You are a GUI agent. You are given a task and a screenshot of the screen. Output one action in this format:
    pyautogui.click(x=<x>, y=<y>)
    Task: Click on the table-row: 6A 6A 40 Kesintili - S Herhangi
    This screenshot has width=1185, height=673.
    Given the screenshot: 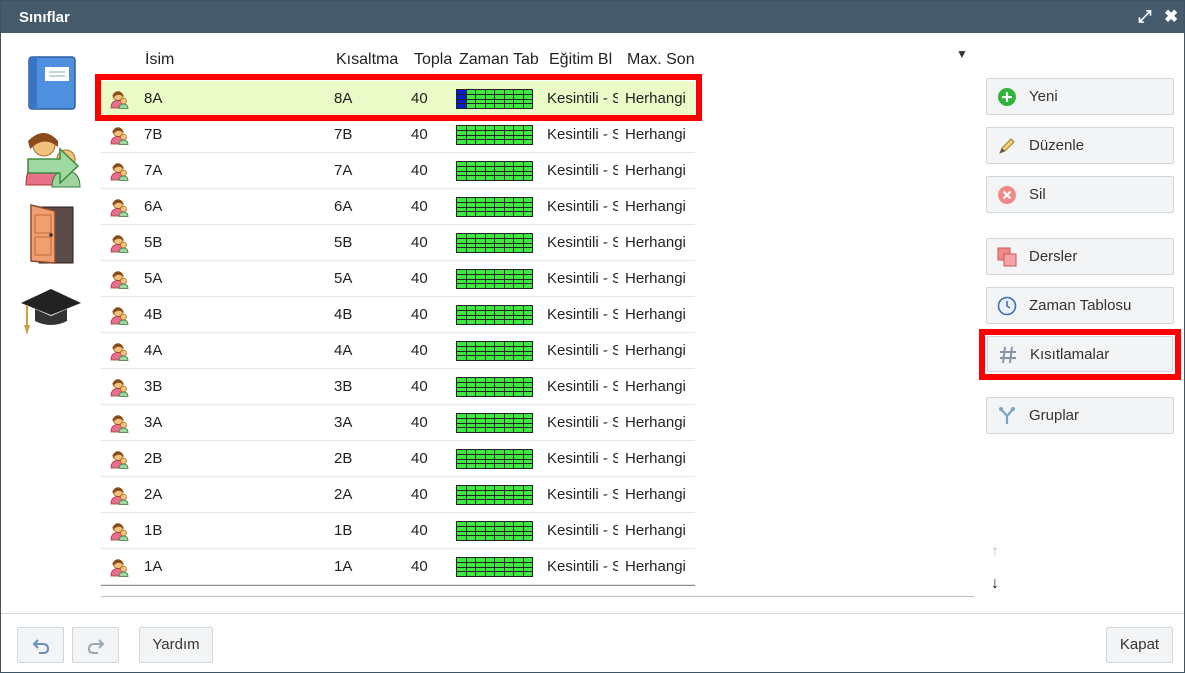 What is the action you would take?
    pyautogui.click(x=398, y=207)
    